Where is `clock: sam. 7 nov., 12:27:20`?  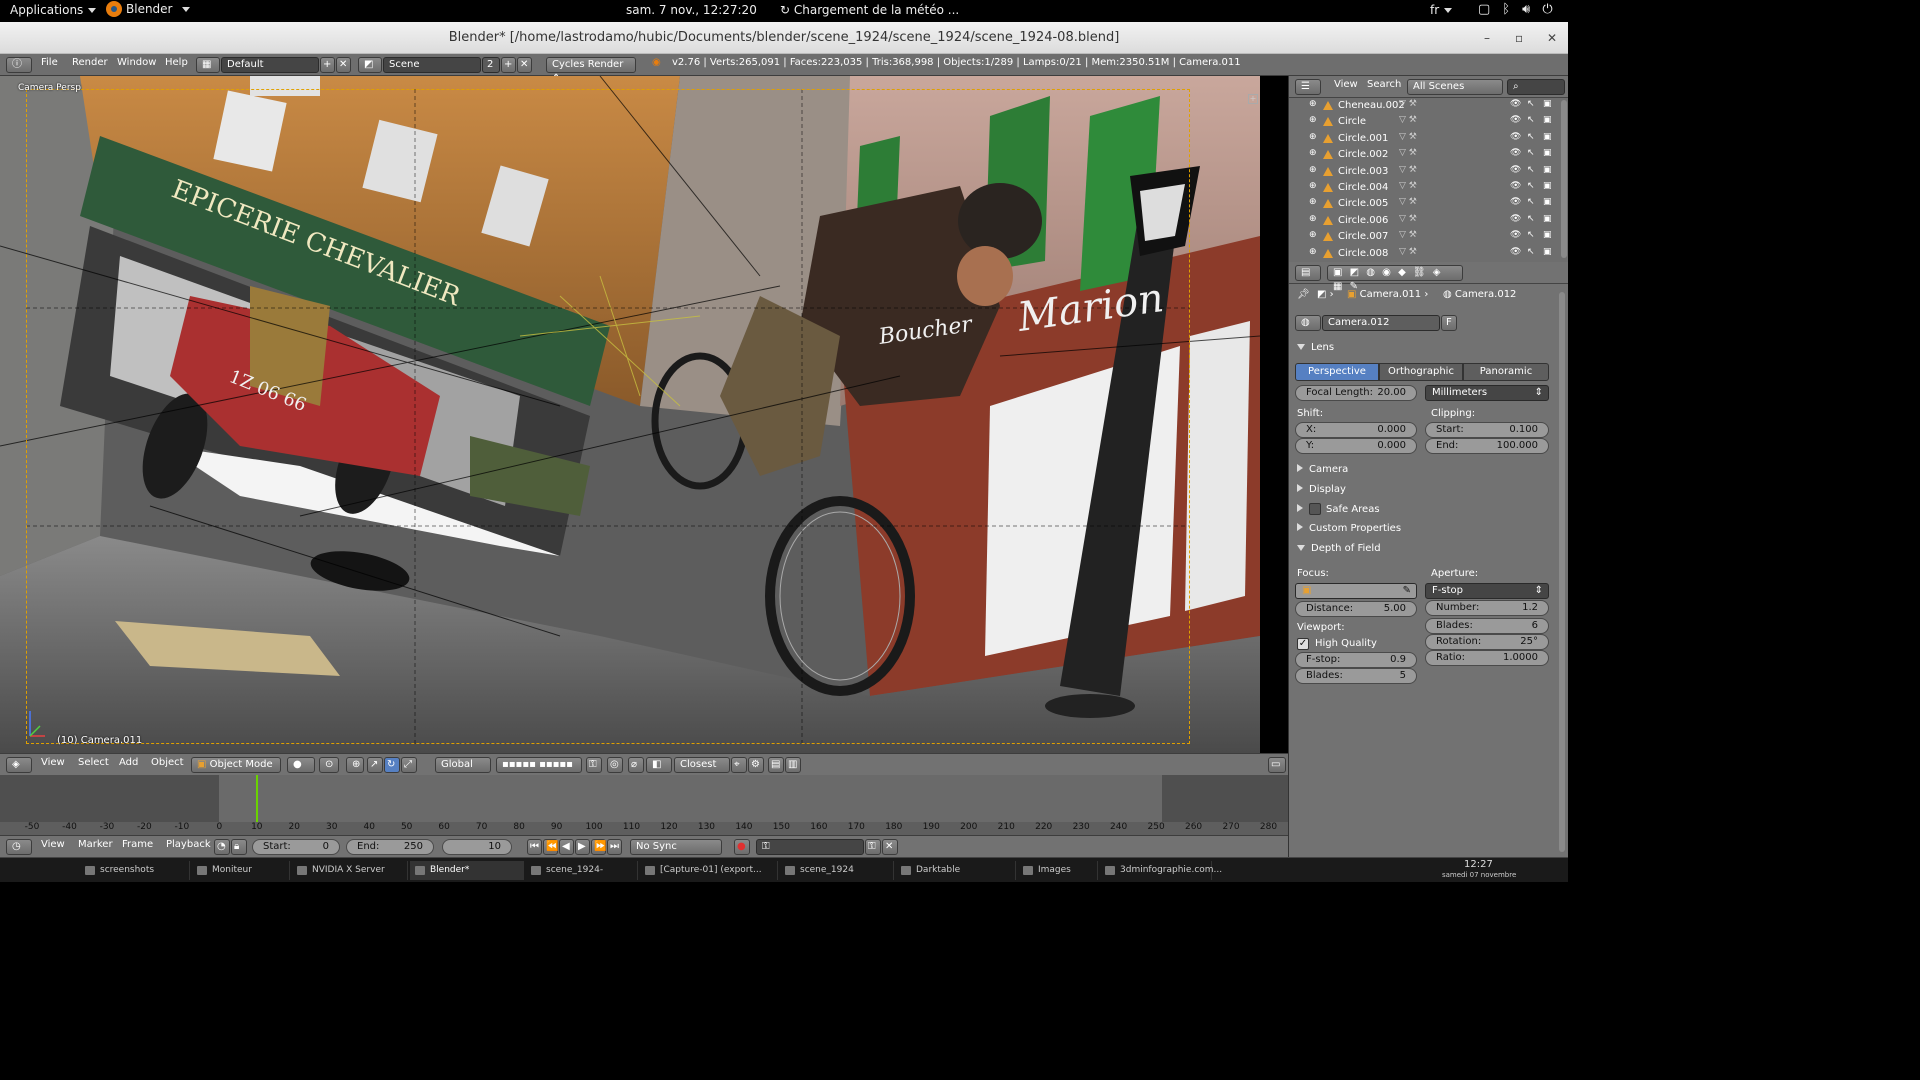
clock: sam. 7 nov., 12:27:20 is located at coordinates (691, 10).